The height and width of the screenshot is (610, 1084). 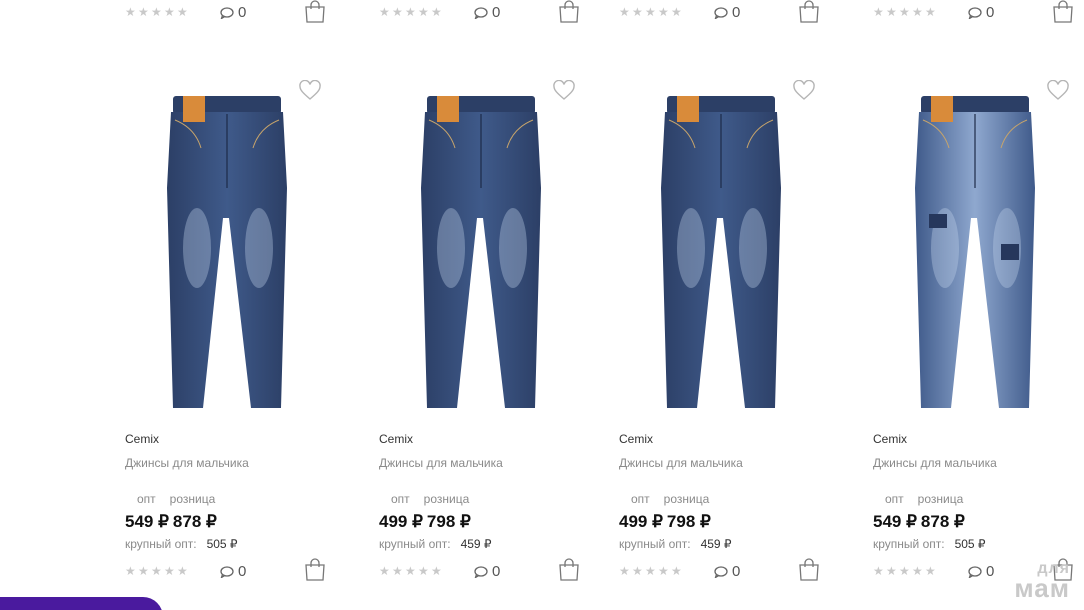 What do you see at coordinates (194, 521) in the screenshot?
I see `price-retail: 878 ₽` at bounding box center [194, 521].